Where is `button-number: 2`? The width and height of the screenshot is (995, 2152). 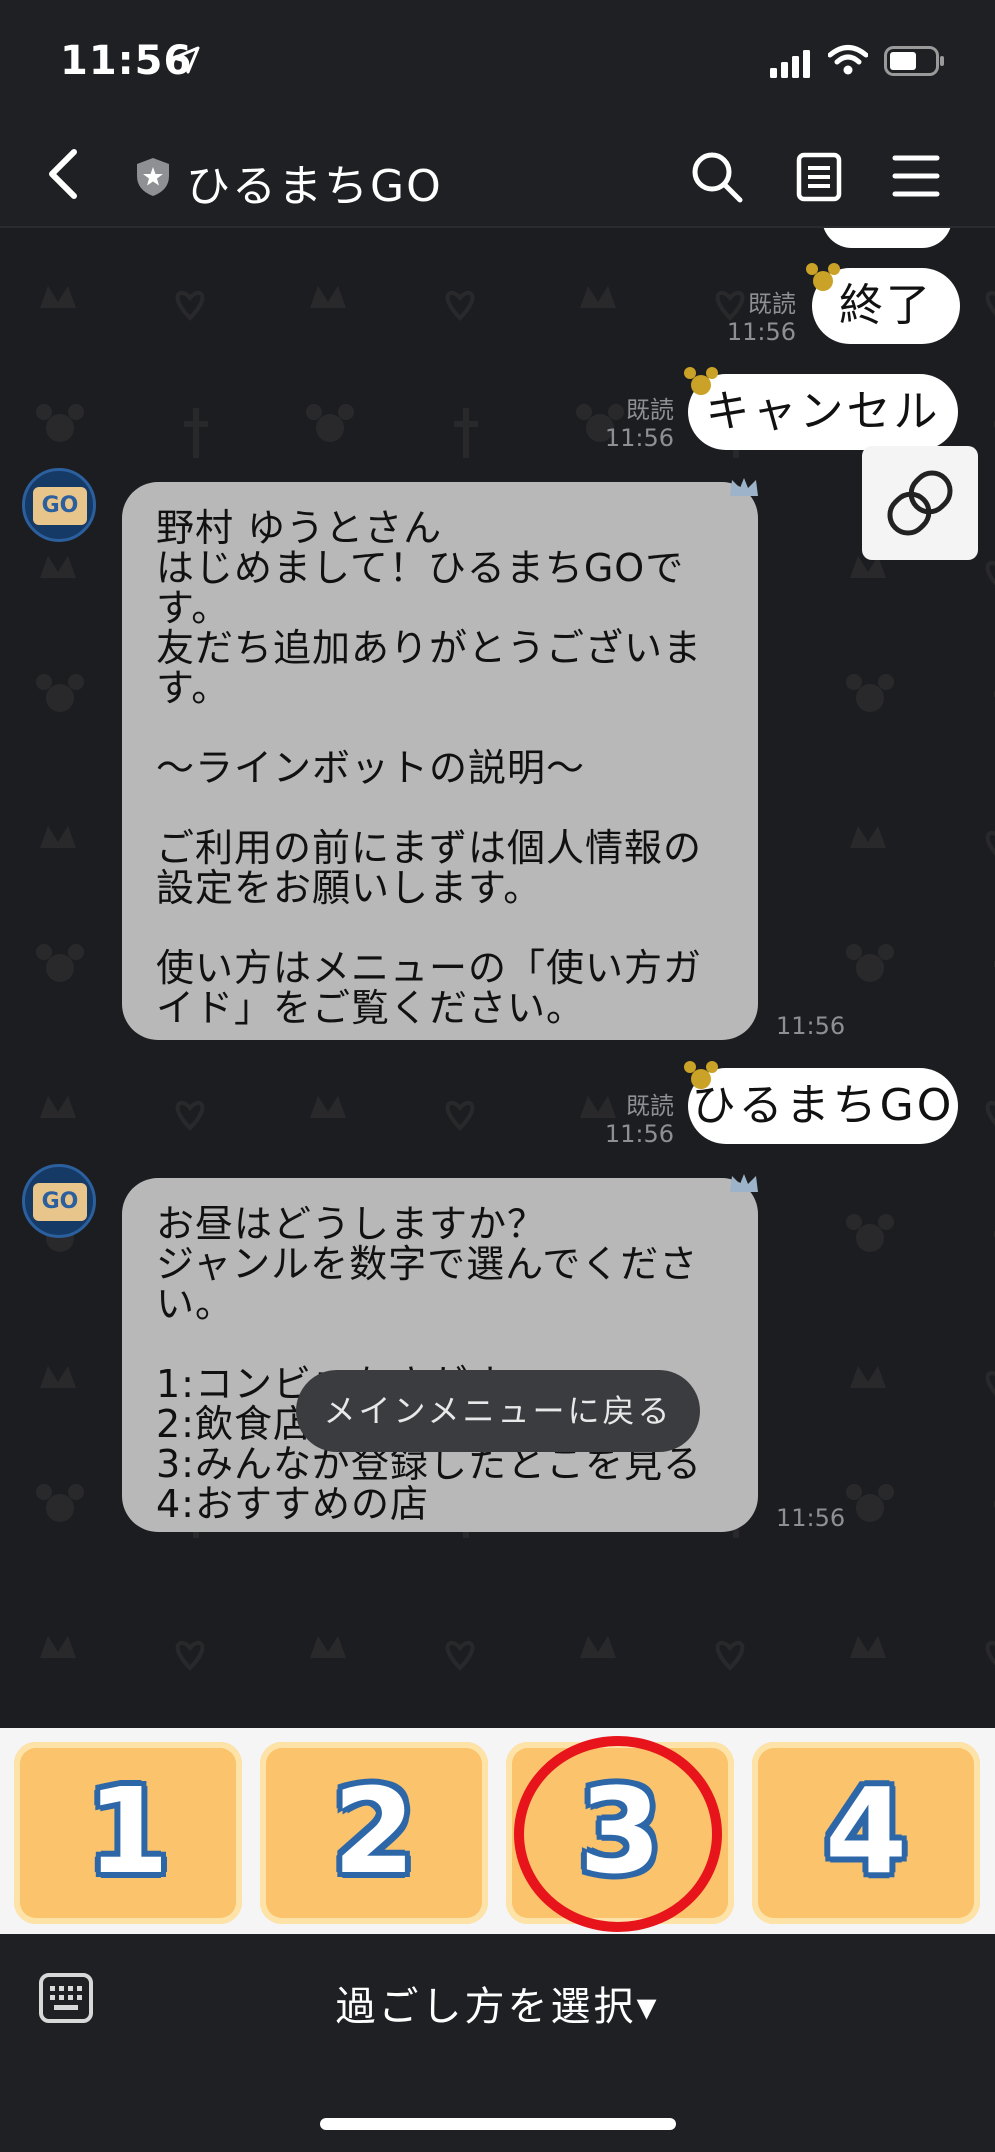 button-number: 2 is located at coordinates (374, 1831).